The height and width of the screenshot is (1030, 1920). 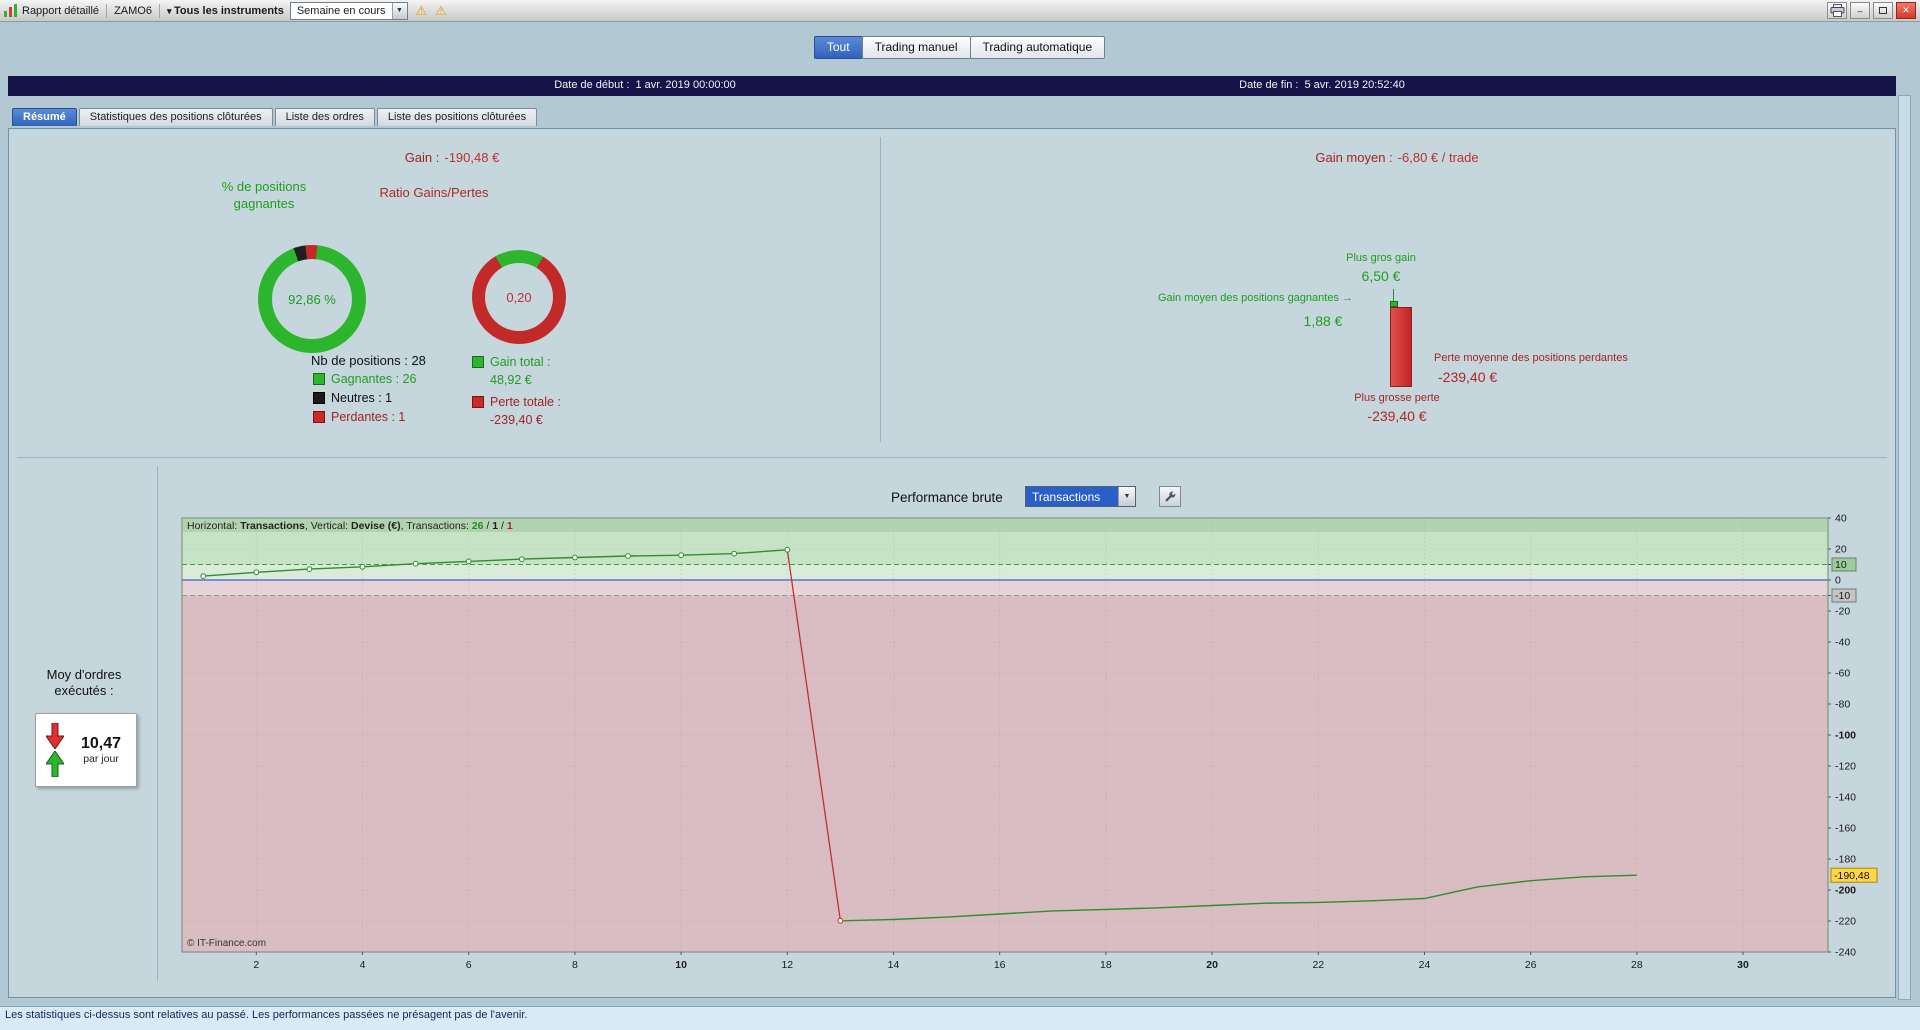 I want to click on side-splitter, so click(x=1904, y=547).